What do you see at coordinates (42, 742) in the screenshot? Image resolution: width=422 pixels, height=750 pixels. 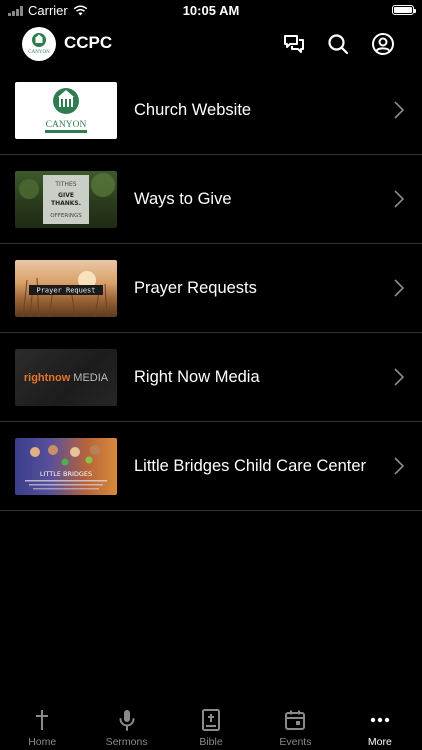 I see `tab-label: Home` at bounding box center [42, 742].